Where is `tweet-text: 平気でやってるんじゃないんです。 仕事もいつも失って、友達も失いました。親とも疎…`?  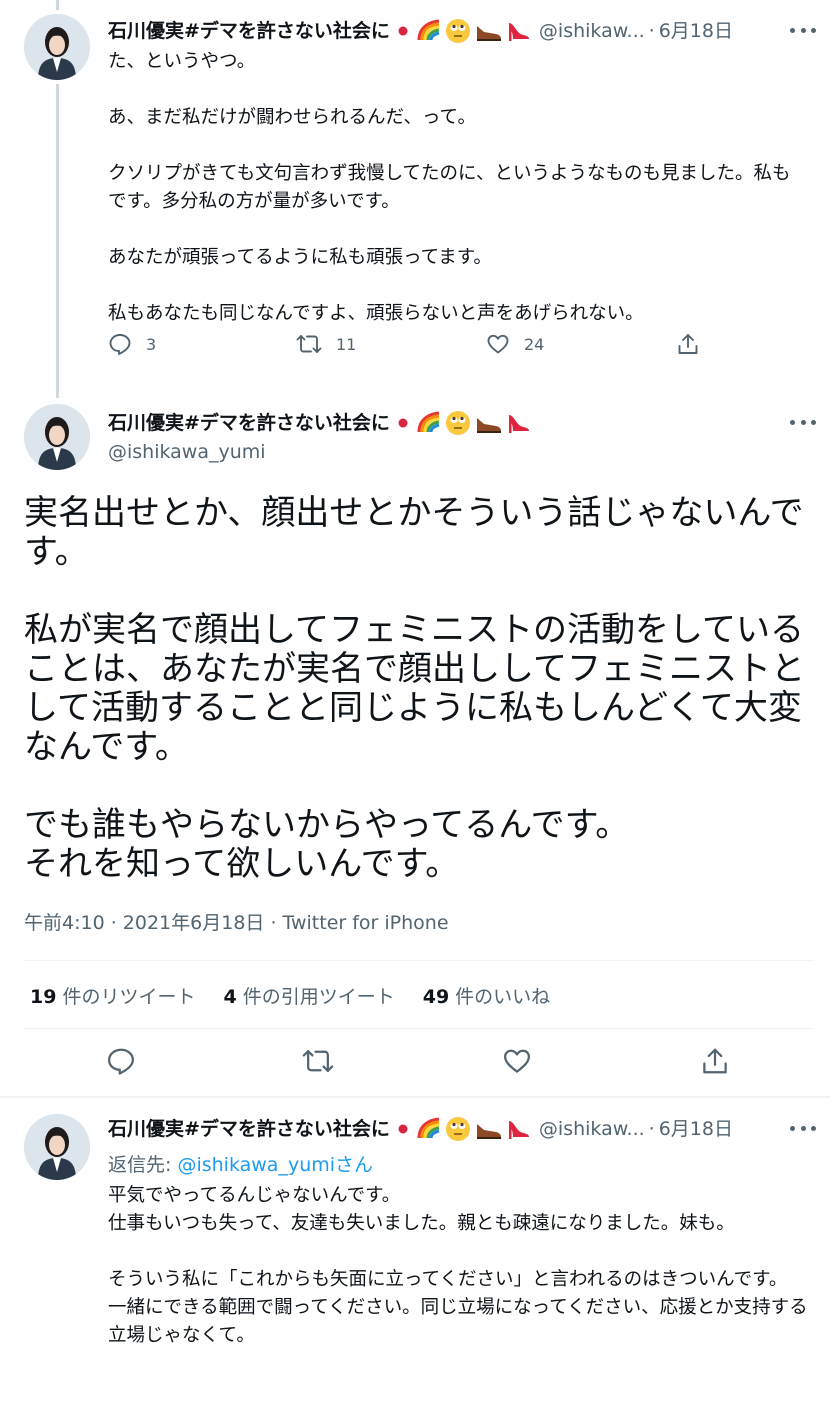 tweet-text: 平気でやってるんじゃないんです。 仕事もいつも失って、友達も失いました。親とも疎… is located at coordinates (458, 1265).